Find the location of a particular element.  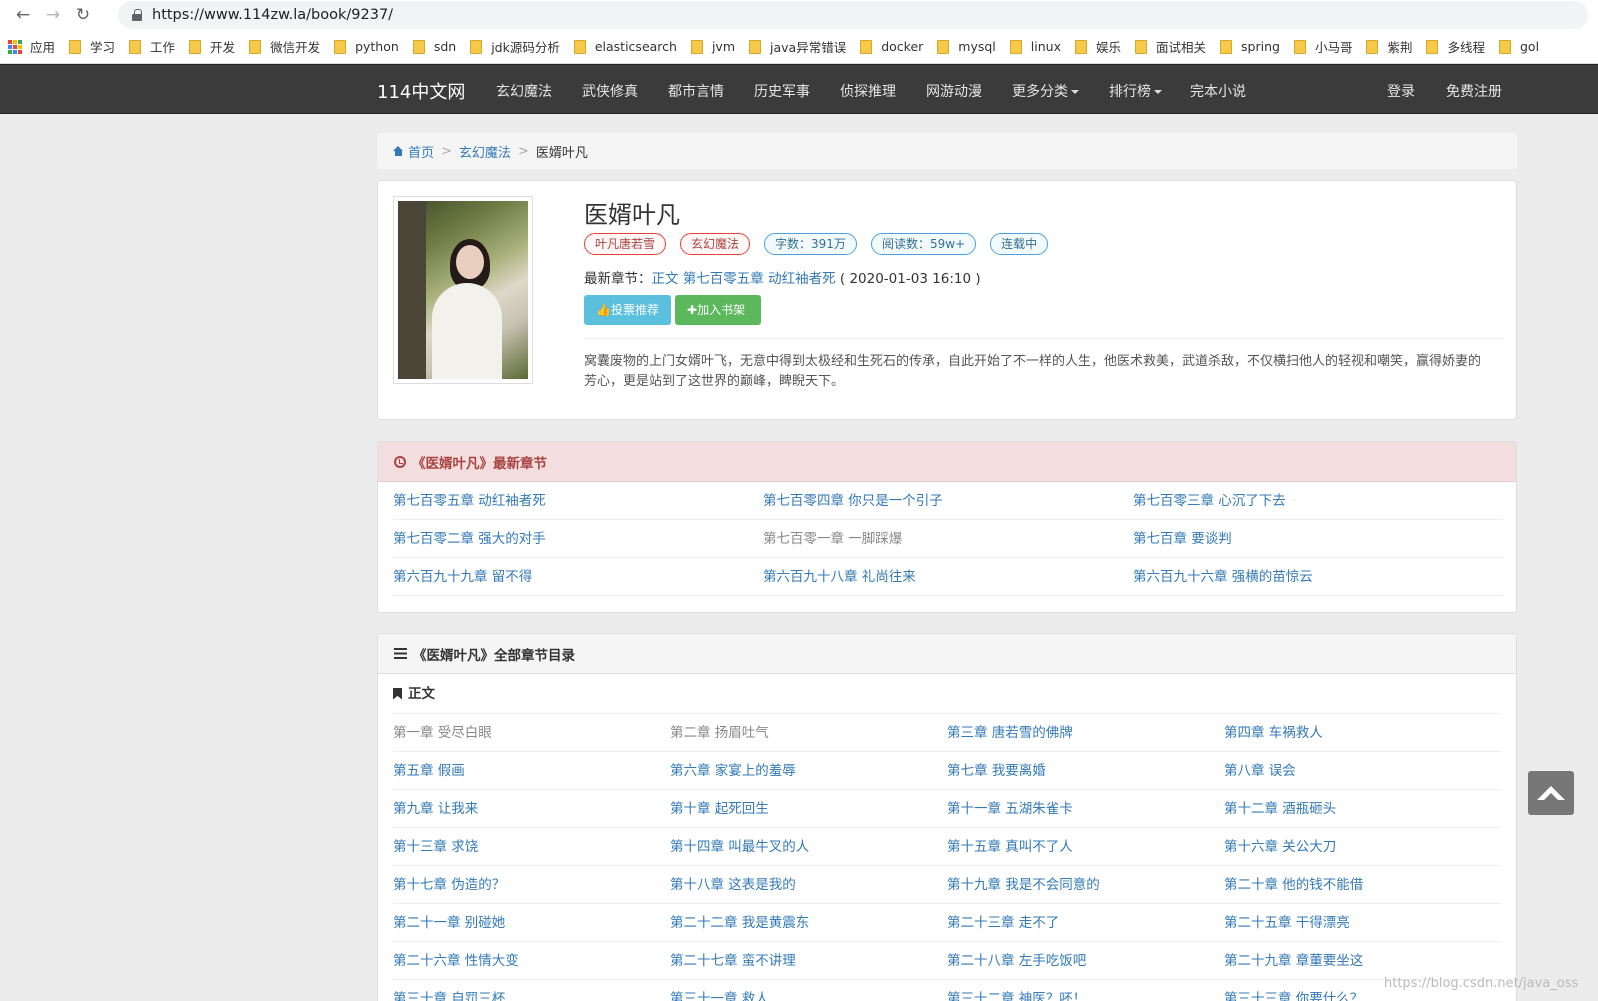

arrow-up-icon is located at coordinates (1551, 793).